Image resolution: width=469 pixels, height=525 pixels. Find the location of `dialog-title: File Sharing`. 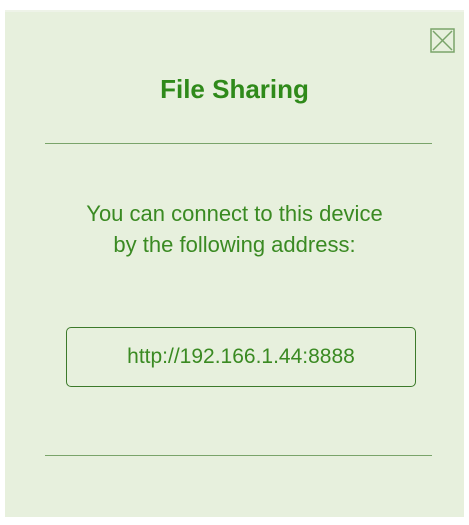

dialog-title: File Sharing is located at coordinates (234, 89).